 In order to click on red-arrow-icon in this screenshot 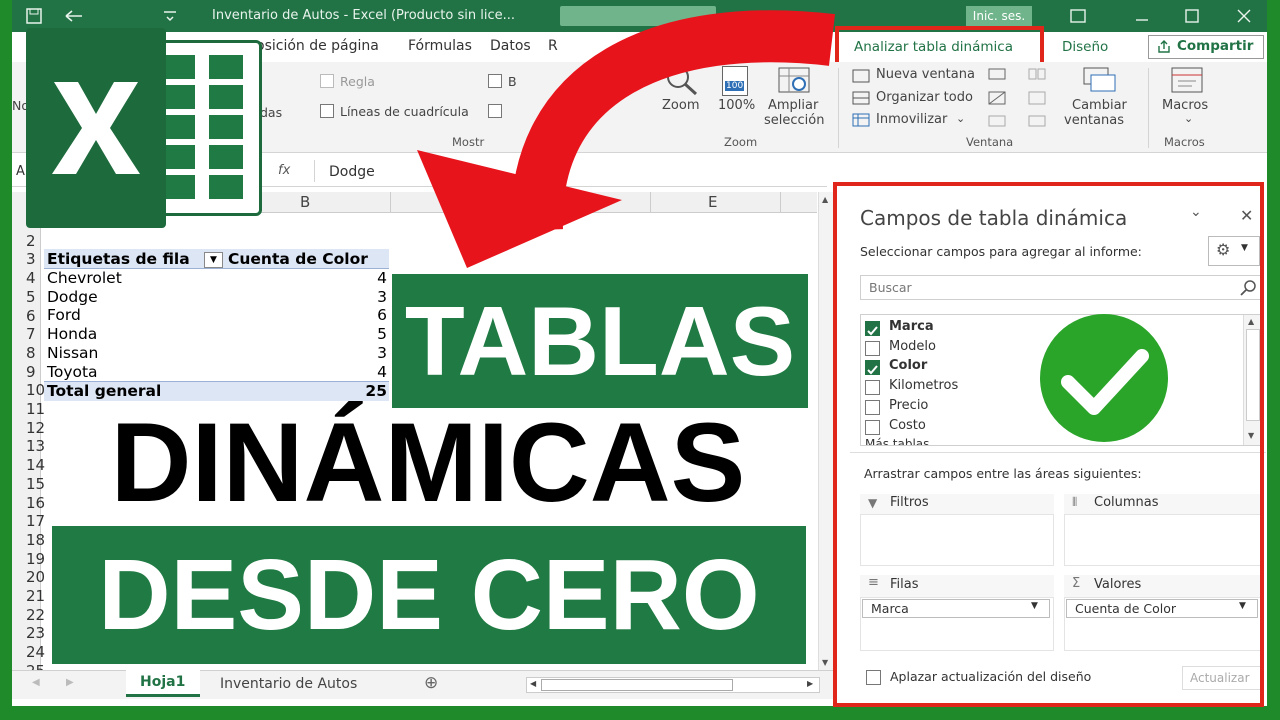, I will do `click(626, 139)`.